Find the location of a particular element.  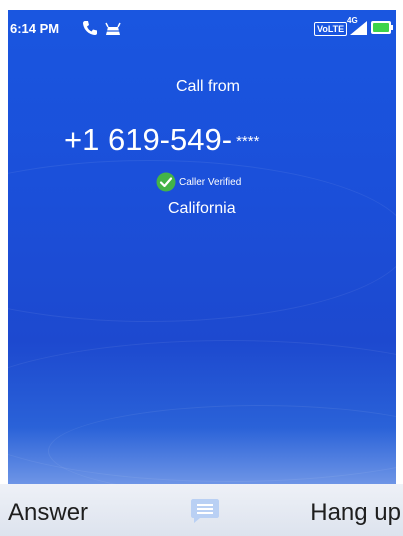

status-time: 6:14 PM is located at coordinates (35, 28).